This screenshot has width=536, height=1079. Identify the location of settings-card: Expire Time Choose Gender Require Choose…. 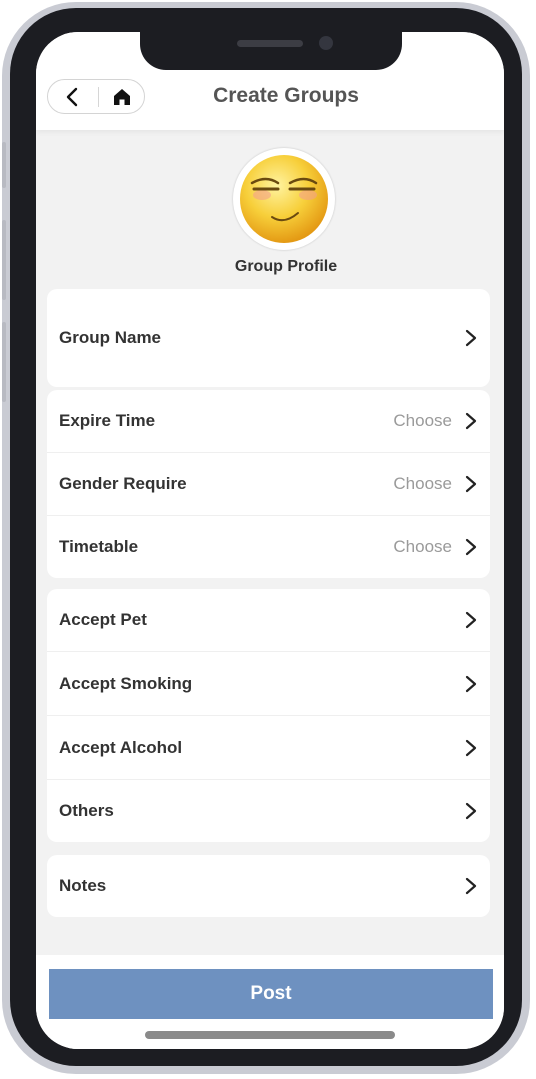
(268, 484).